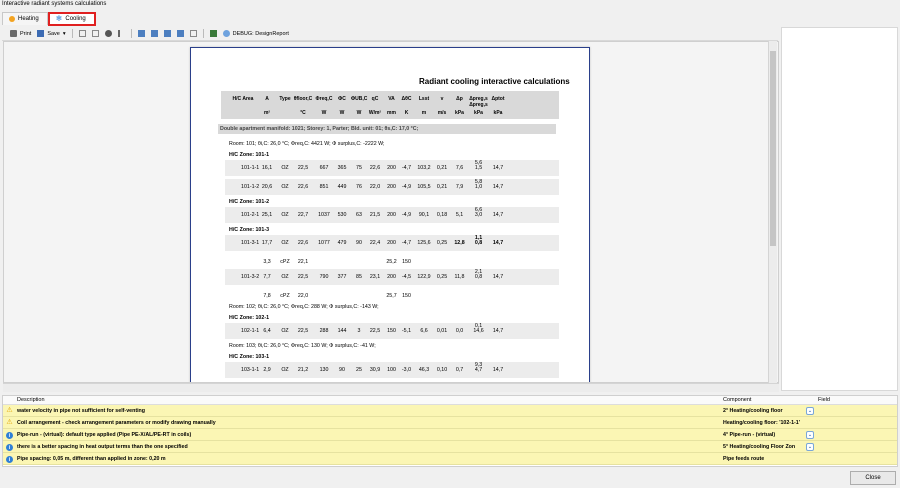 The width and height of the screenshot is (900, 488). Describe the element at coordinates (406, 168) in the screenshot. I see `table-cell: -4,7` at that location.